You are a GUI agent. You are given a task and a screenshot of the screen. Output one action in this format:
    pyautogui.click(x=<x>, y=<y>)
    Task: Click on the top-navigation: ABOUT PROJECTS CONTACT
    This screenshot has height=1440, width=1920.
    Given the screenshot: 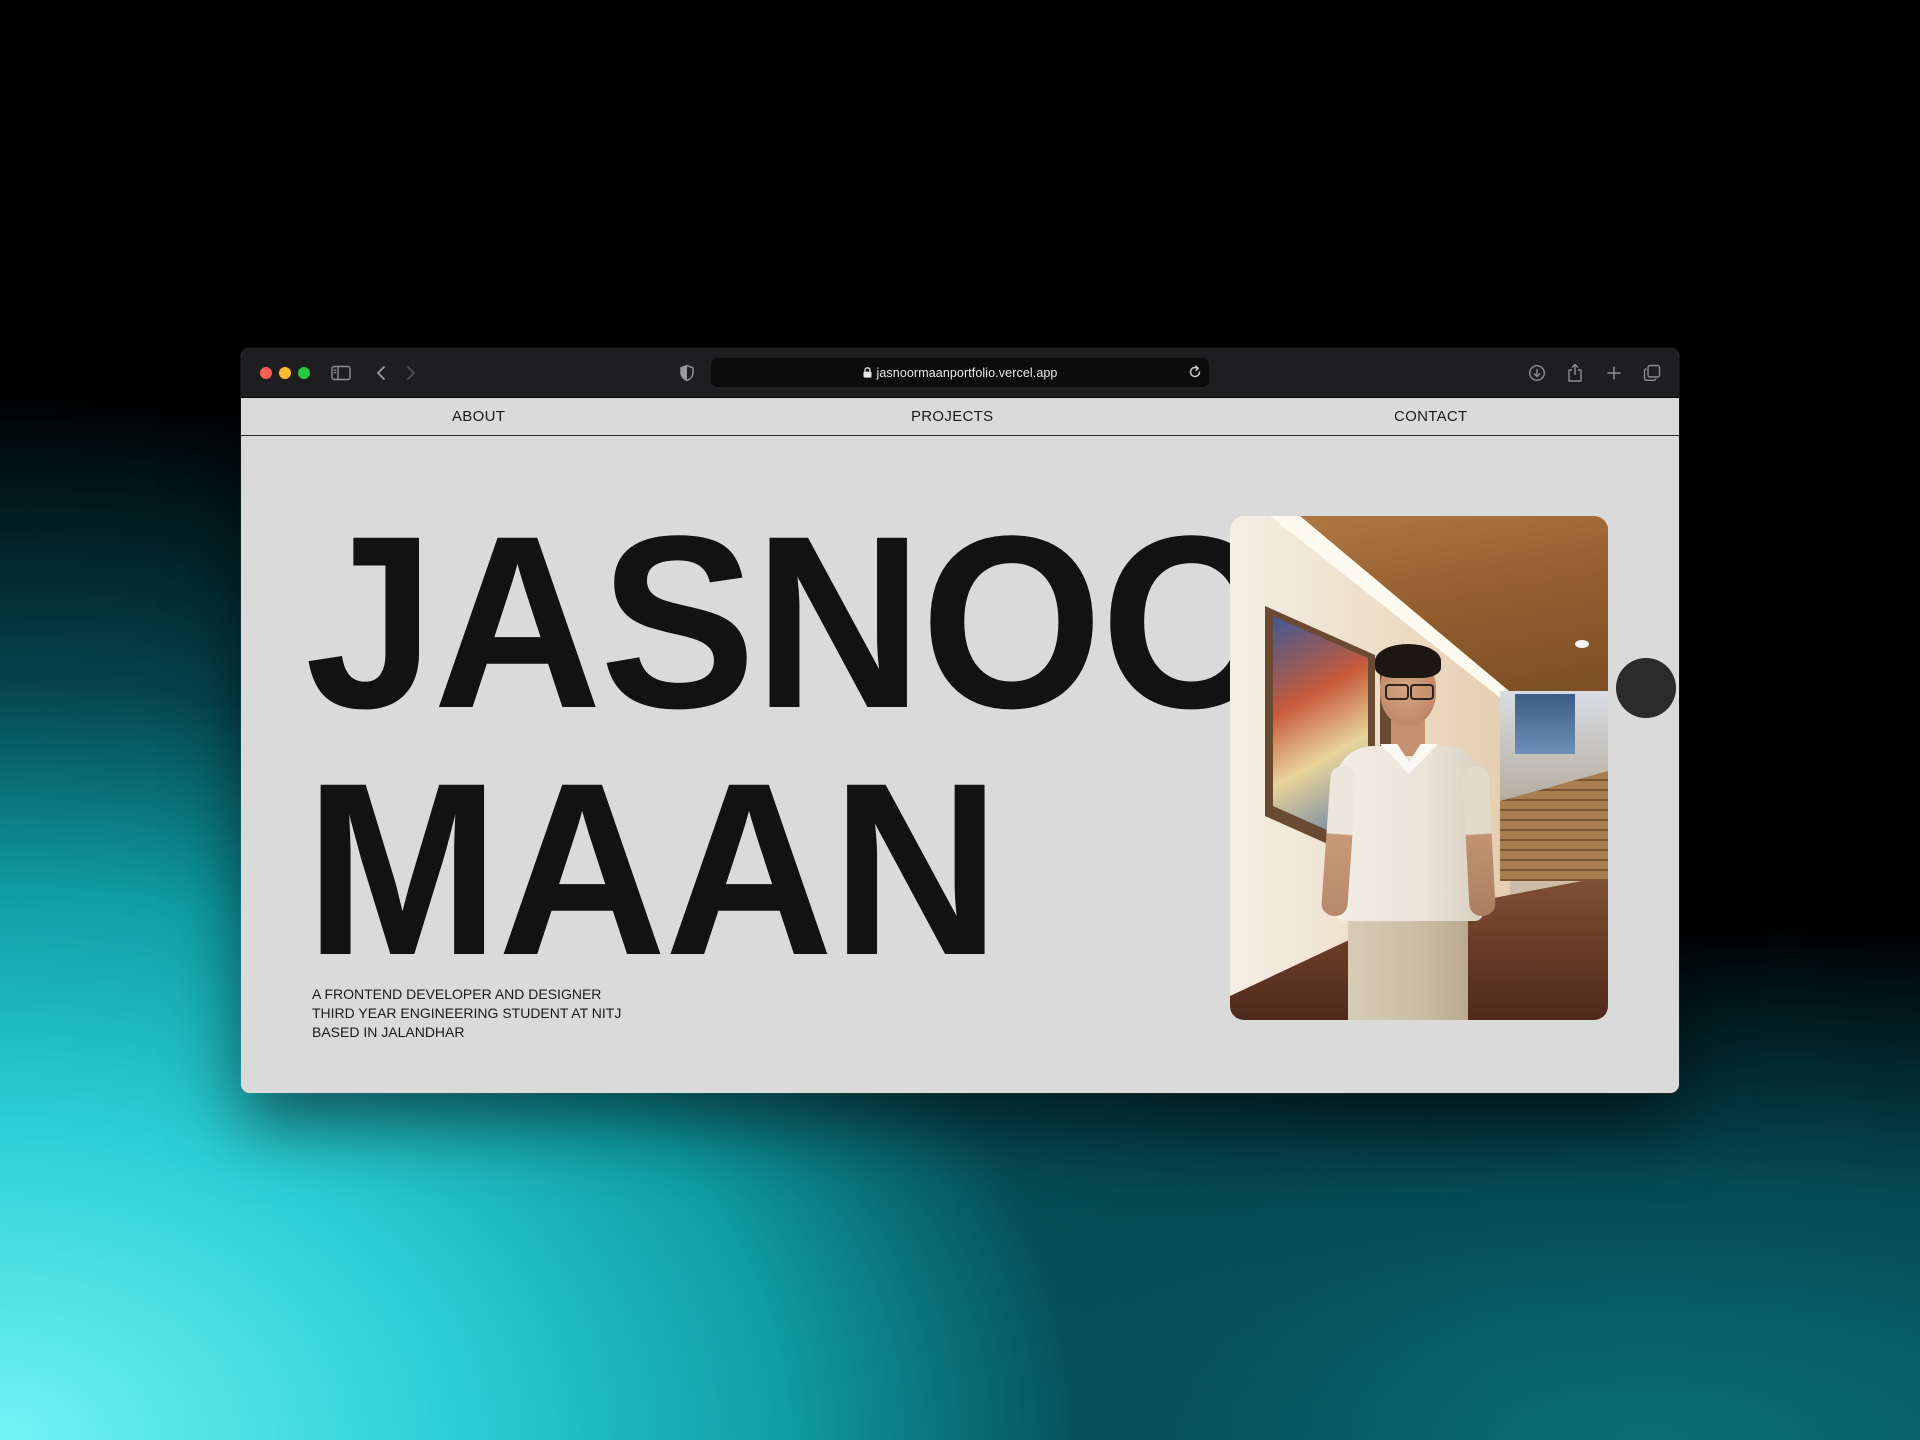 What is the action you would take?
    pyautogui.click(x=960, y=417)
    